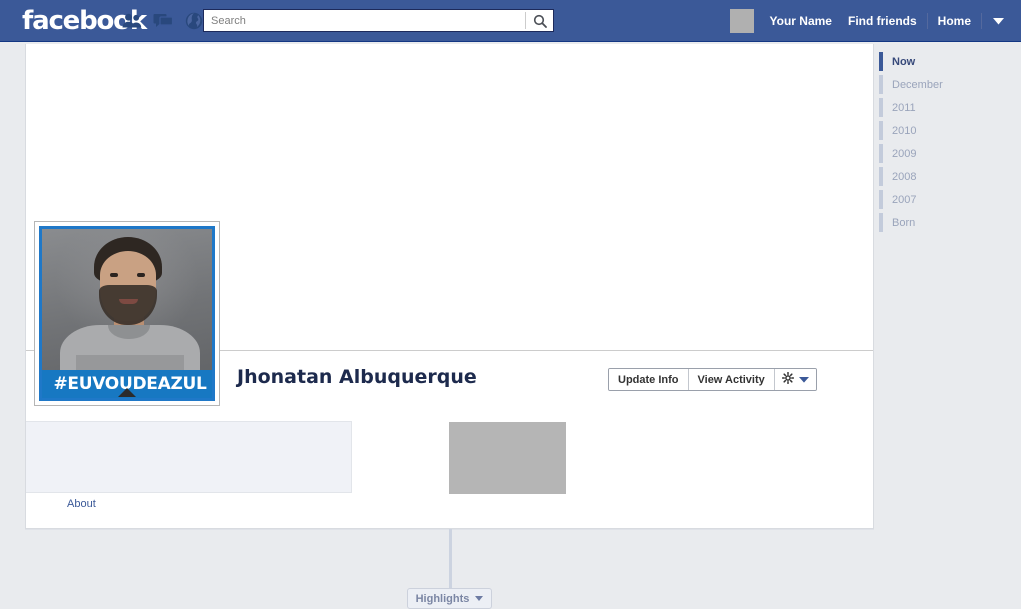 This screenshot has height=609, width=1021. What do you see at coordinates (128, 301) in the screenshot?
I see `portrait-mouth` at bounding box center [128, 301].